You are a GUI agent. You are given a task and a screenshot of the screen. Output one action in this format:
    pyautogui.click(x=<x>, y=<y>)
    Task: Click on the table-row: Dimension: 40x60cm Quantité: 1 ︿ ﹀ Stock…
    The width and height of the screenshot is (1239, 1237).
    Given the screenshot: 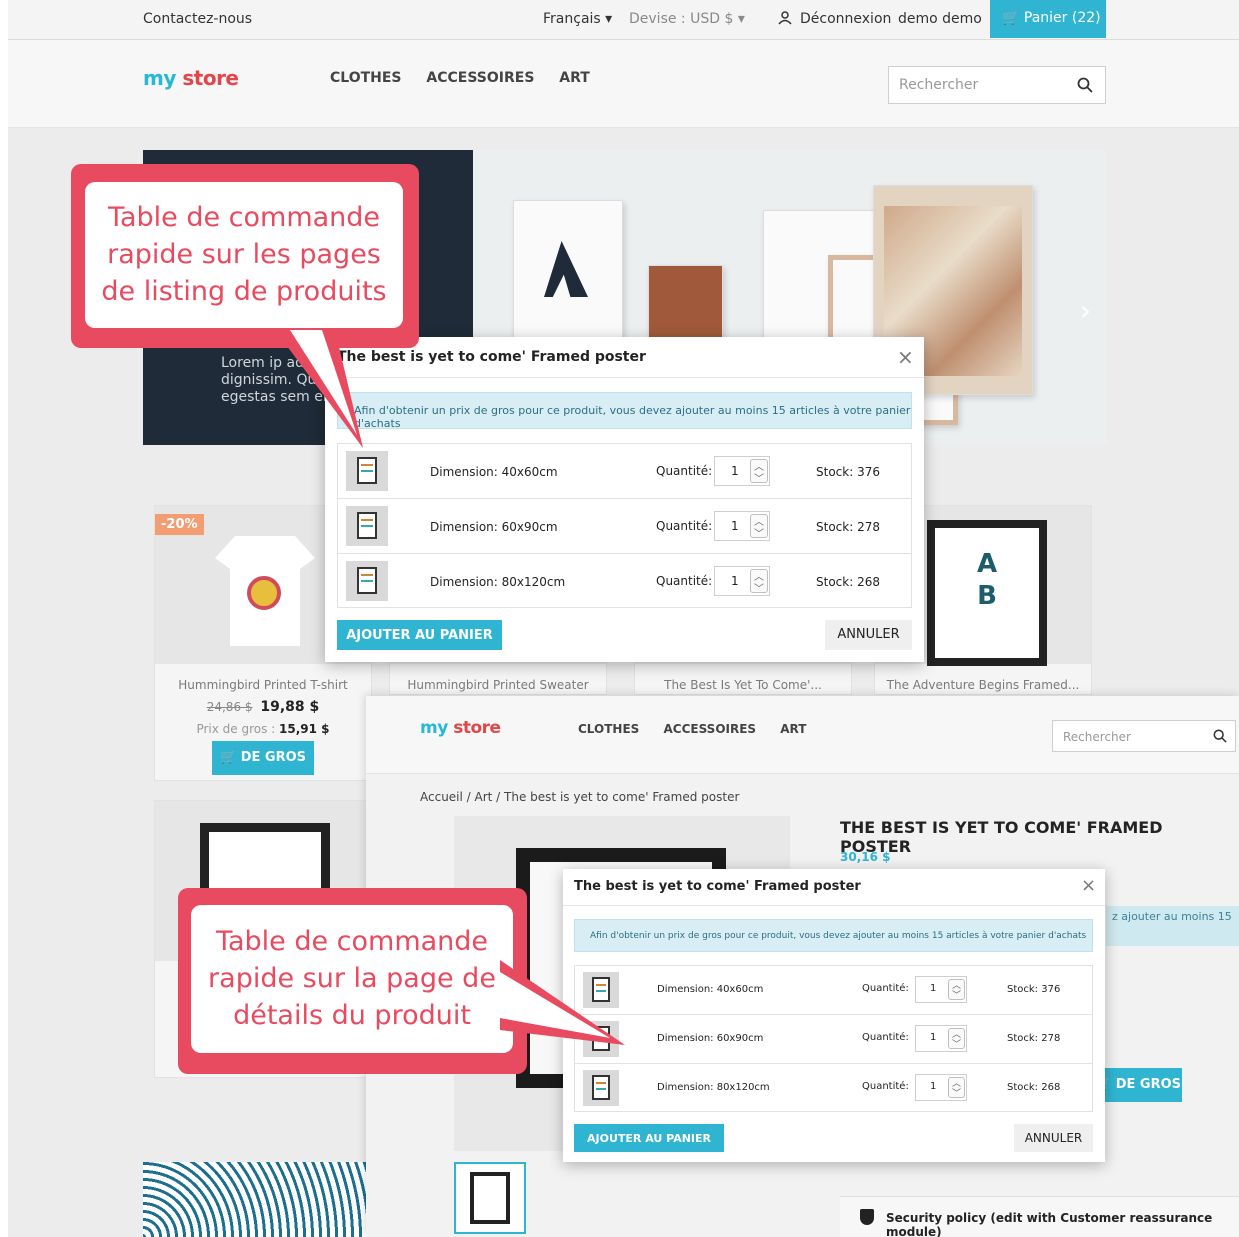 What is the action you would take?
    pyautogui.click(x=624, y=471)
    